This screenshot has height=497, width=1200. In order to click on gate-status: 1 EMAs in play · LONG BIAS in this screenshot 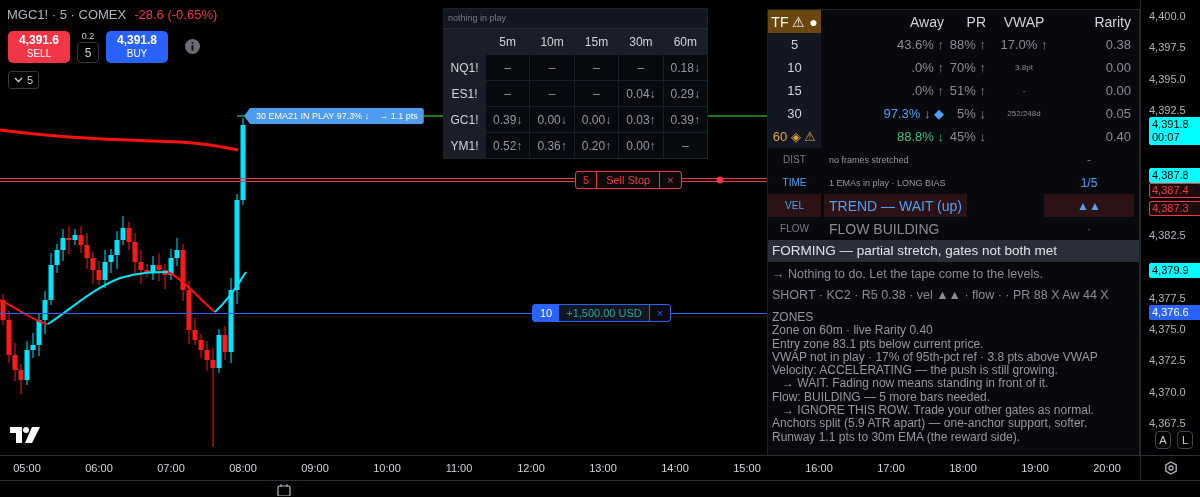, I will do `click(887, 183)`.